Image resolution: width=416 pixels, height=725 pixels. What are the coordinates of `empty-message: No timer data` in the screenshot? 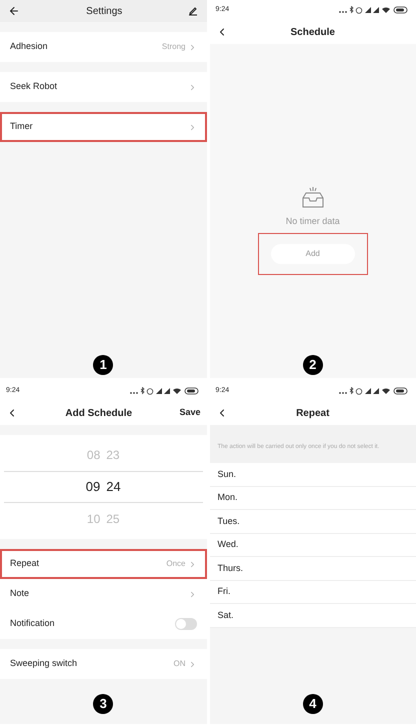 It's located at (313, 221).